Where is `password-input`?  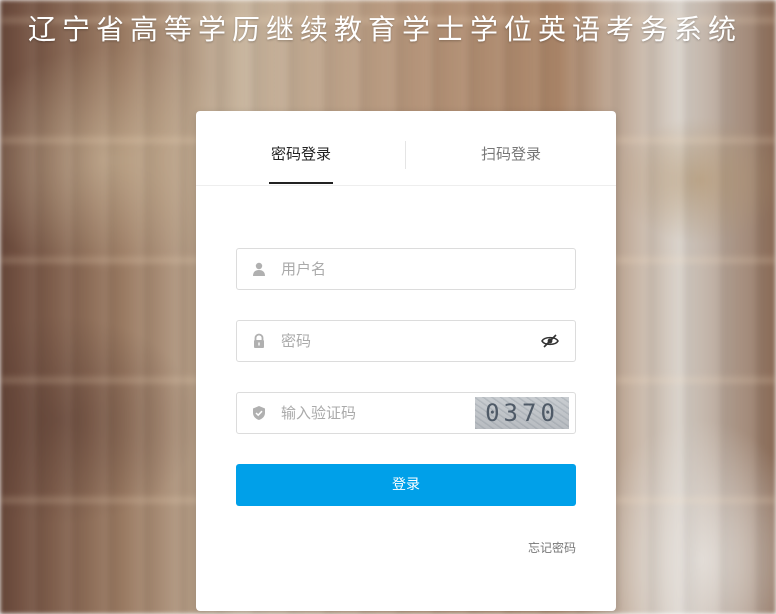 password-input is located at coordinates (396, 341).